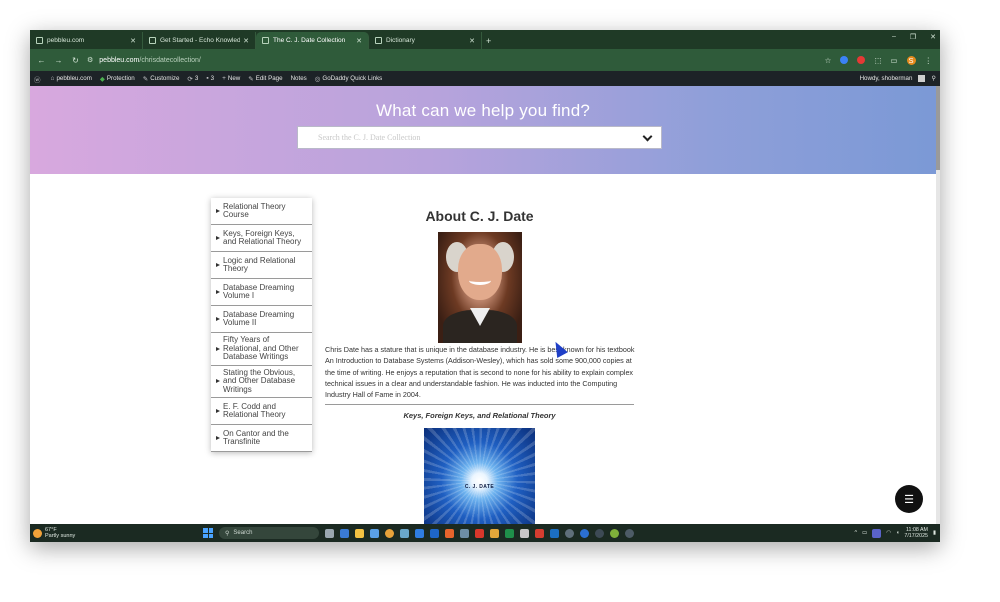 Image resolution: width=1000 pixels, height=602 pixels. I want to click on reading-mode-icon: ▭, so click(893, 60).